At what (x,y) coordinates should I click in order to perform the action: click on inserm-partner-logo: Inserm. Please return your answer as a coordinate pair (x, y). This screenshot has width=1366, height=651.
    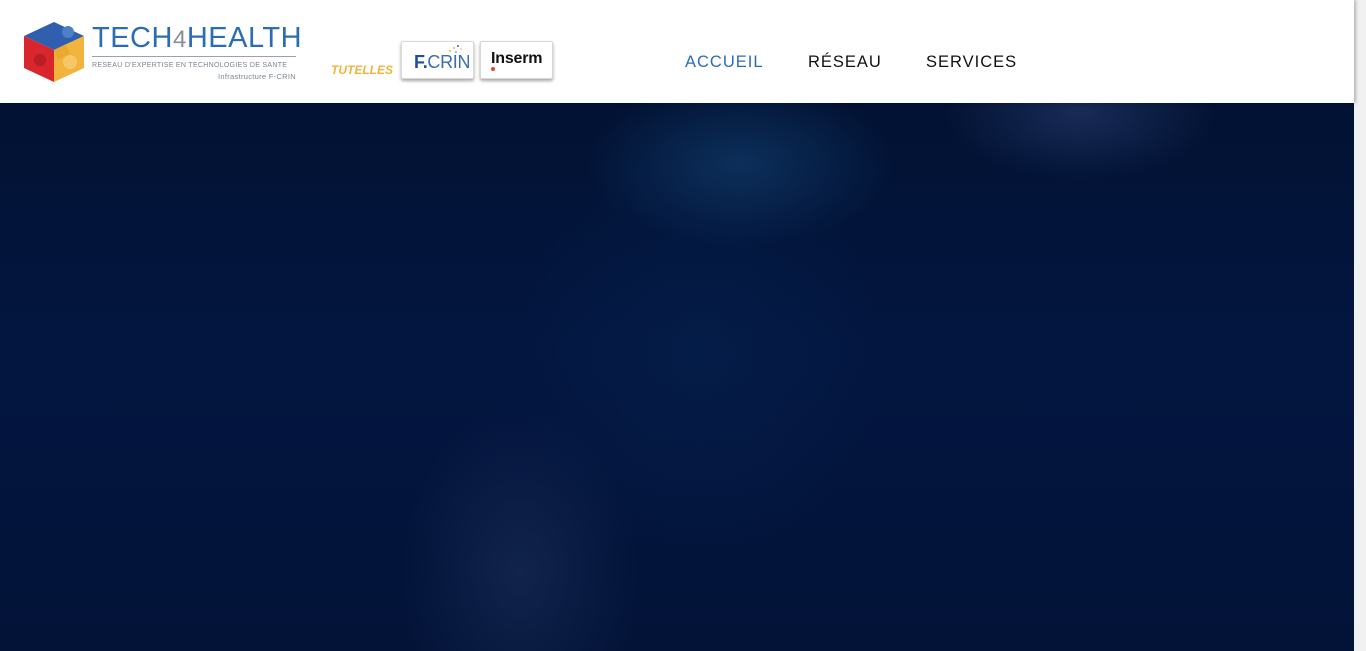
    Looking at the image, I should click on (516, 60).